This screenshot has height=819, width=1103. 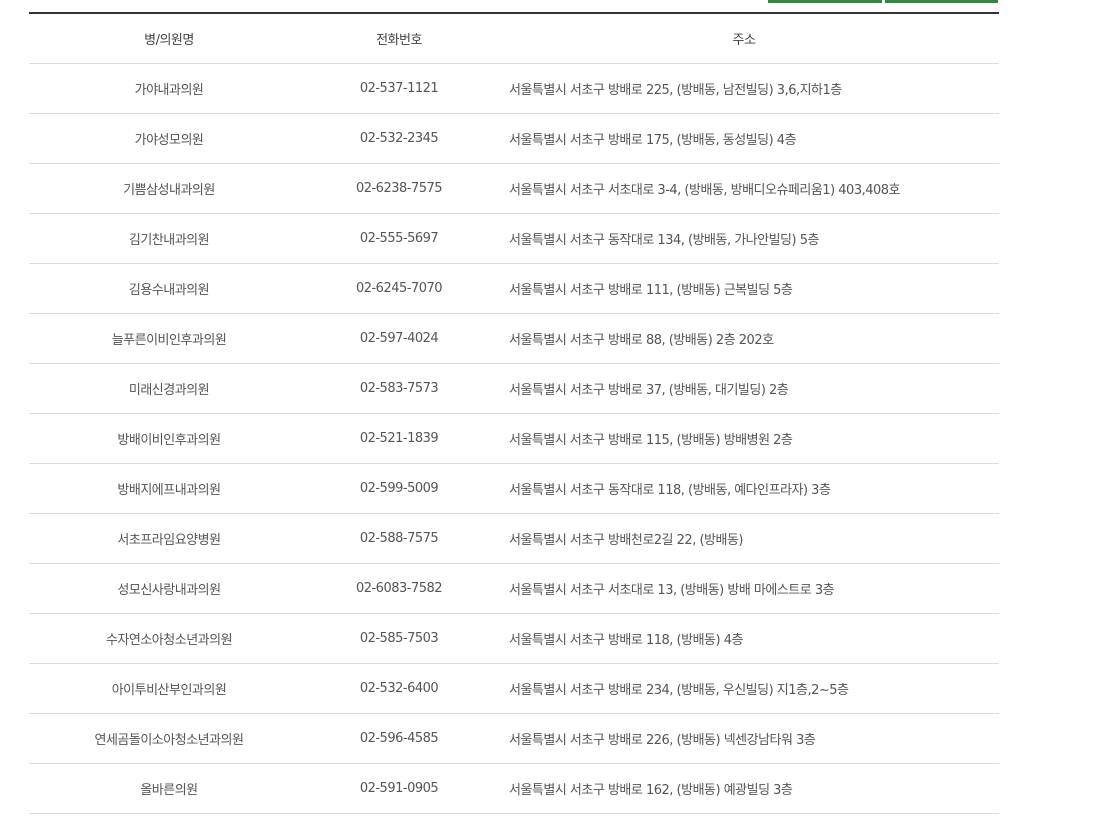 I want to click on phone-cell: 02-6083-7582, so click(x=399, y=588).